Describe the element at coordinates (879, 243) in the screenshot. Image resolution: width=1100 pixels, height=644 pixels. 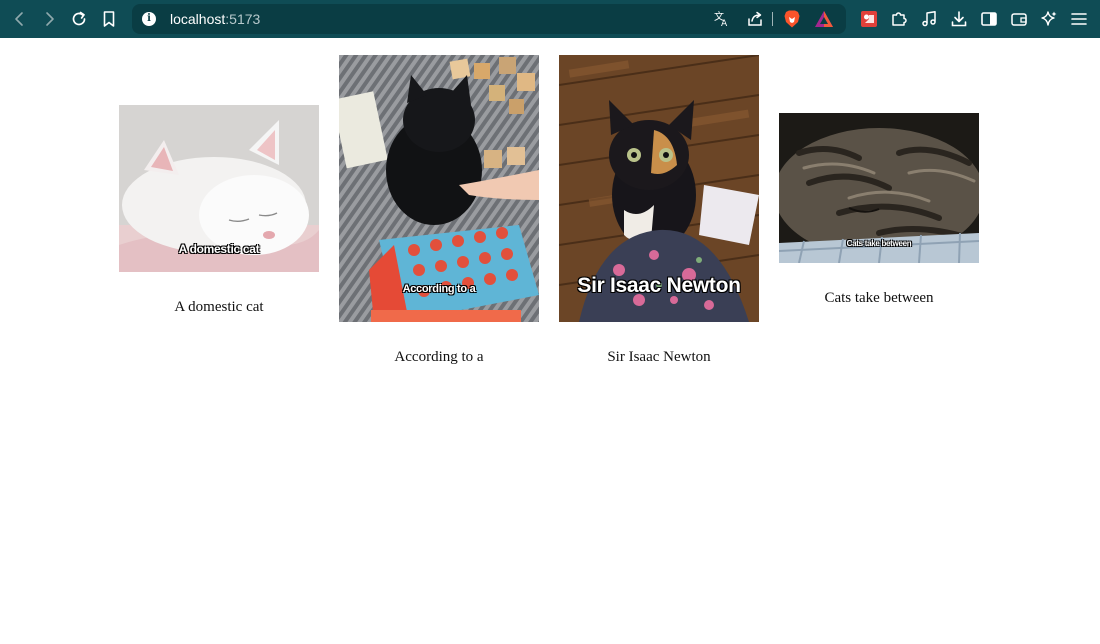
I see `meme-caption: Cats take between` at that location.